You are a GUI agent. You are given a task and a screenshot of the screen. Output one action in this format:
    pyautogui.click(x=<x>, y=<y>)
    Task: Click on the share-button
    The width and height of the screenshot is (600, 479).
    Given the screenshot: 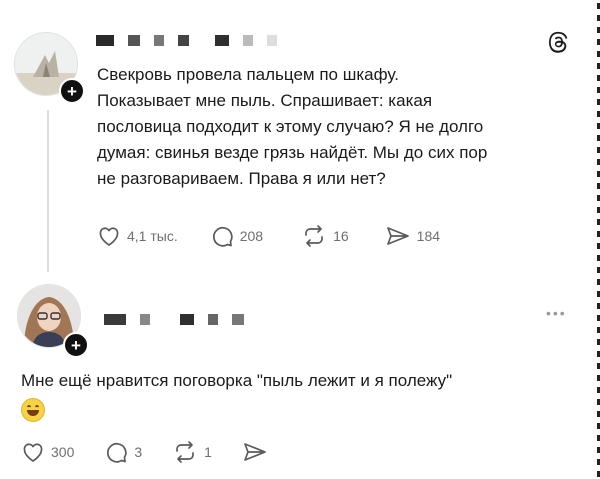 What is the action you would take?
    pyautogui.click(x=255, y=452)
    